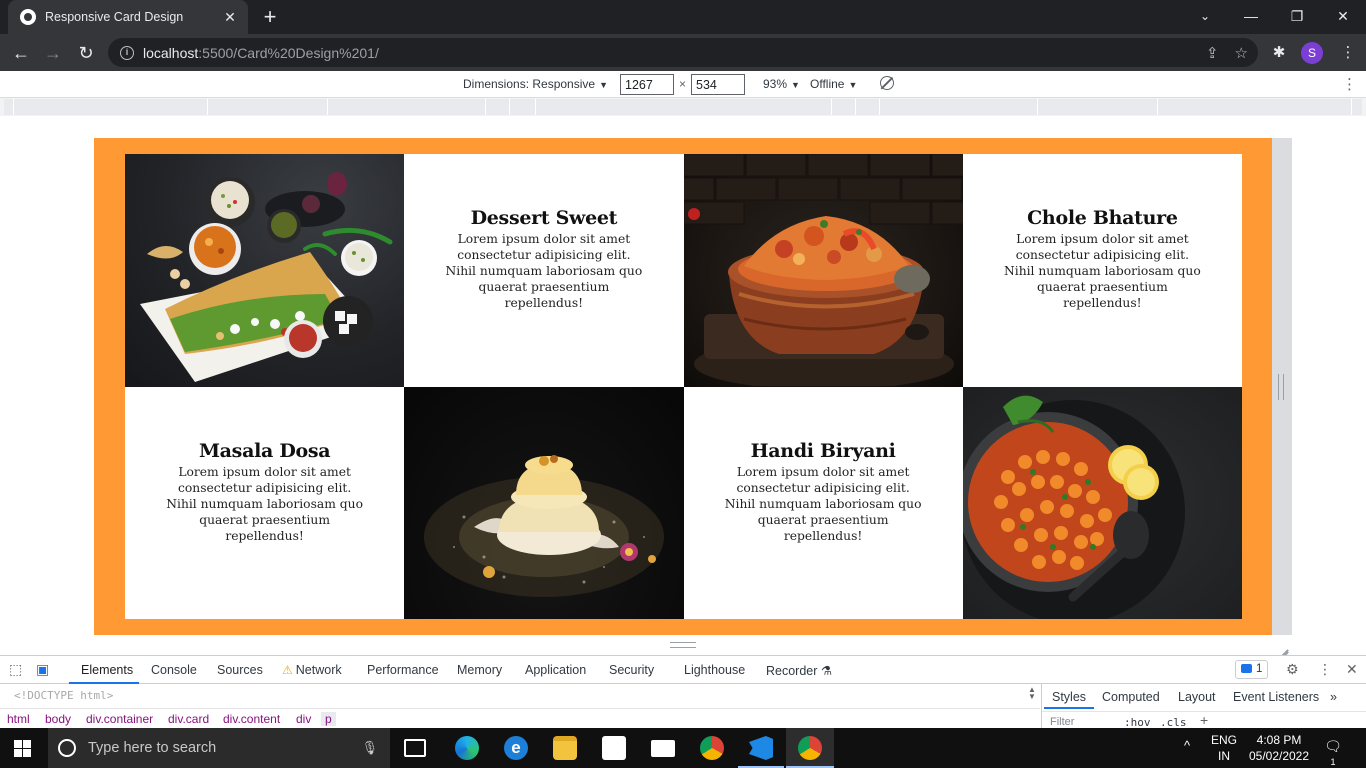 The height and width of the screenshot is (768, 1366). I want to click on store-icon, so click(614, 748).